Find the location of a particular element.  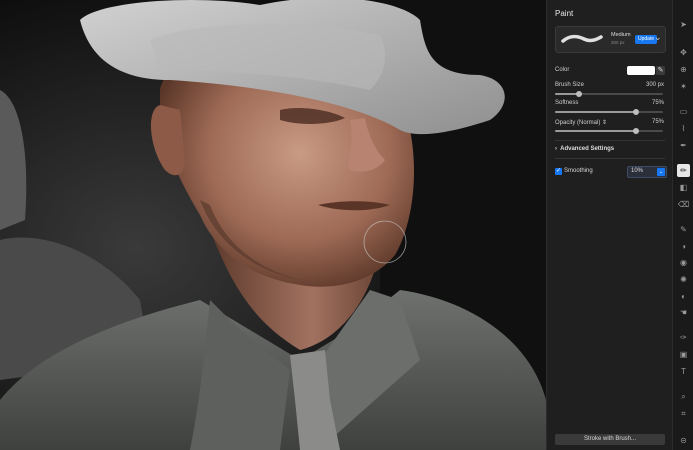

sharpen-icon: ✺ is located at coordinates (683, 279).